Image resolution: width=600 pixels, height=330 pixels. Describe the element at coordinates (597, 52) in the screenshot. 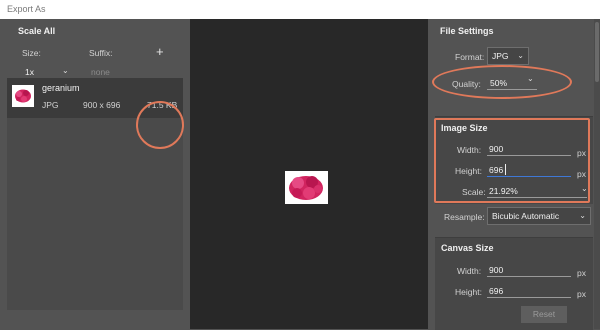

I see `scrollbar-thumb` at that location.